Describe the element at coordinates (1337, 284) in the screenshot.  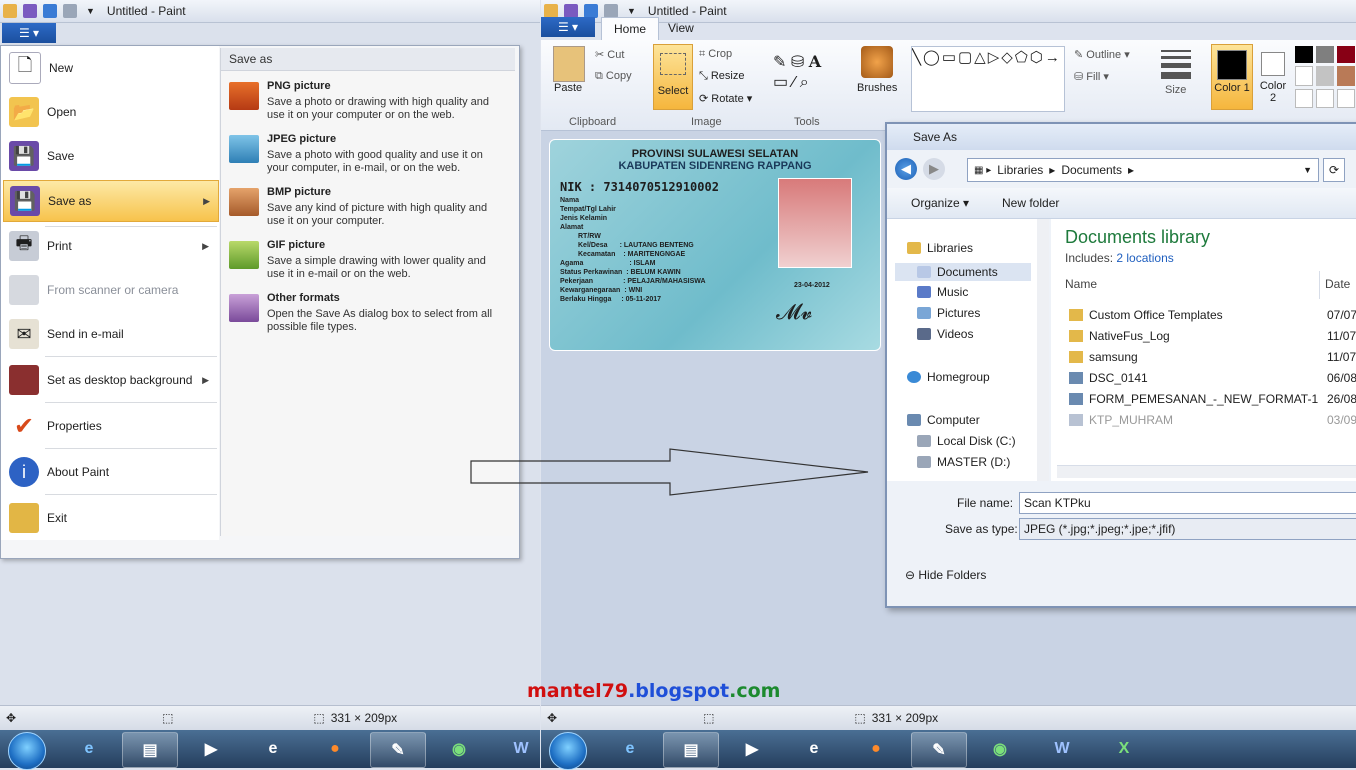
I see `column-date-header: Date` at that location.